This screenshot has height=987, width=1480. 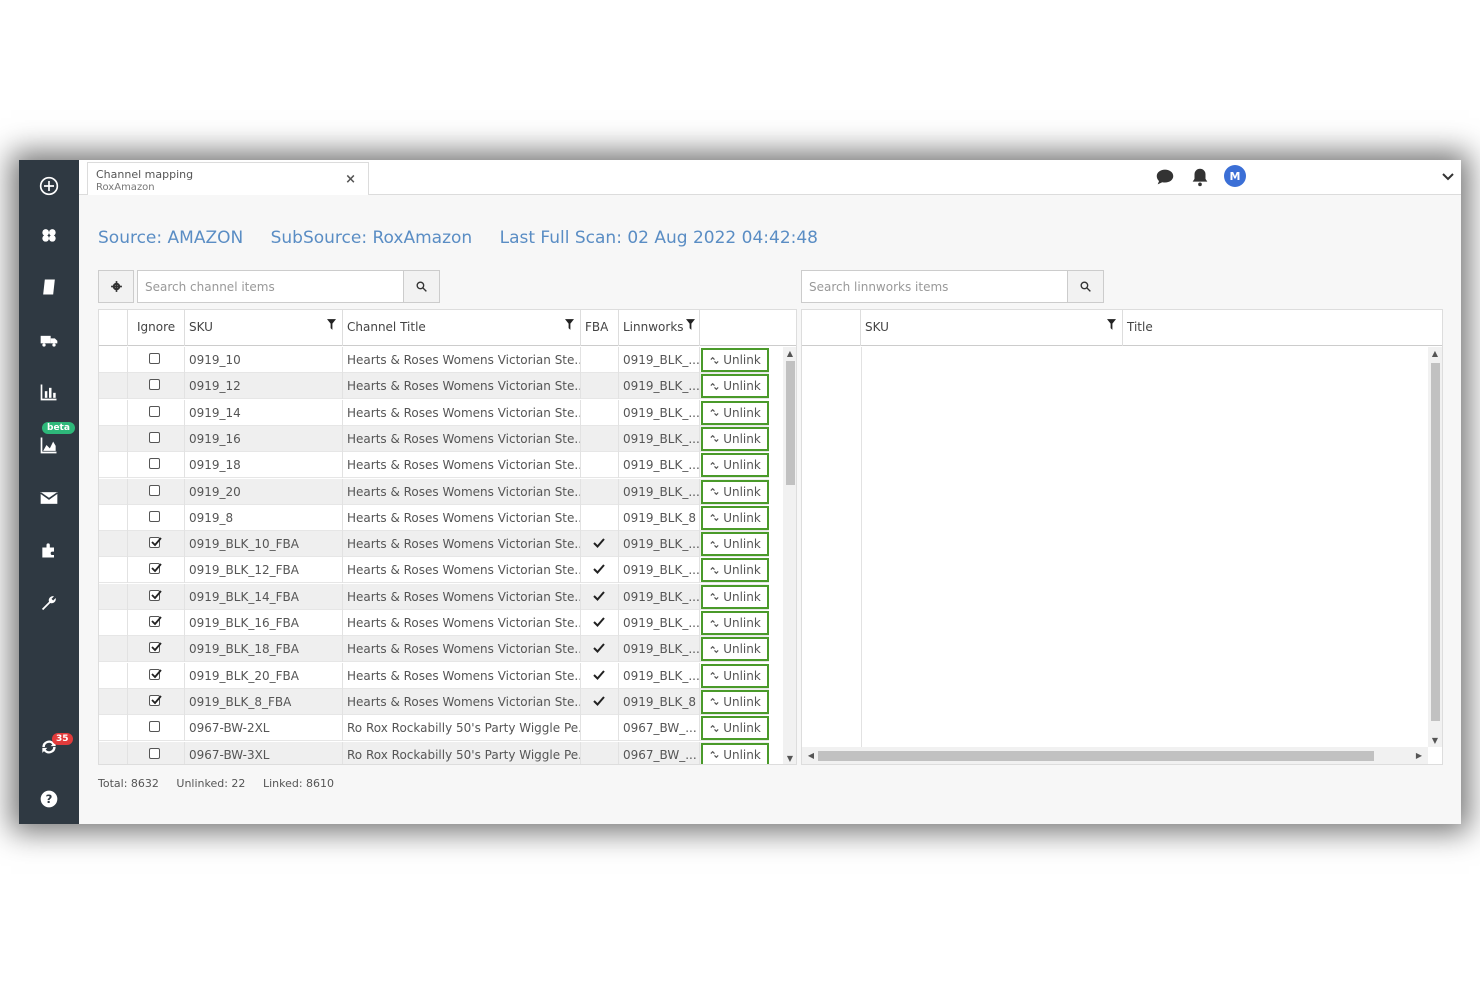 I want to click on logo-icon, so click(x=49, y=186).